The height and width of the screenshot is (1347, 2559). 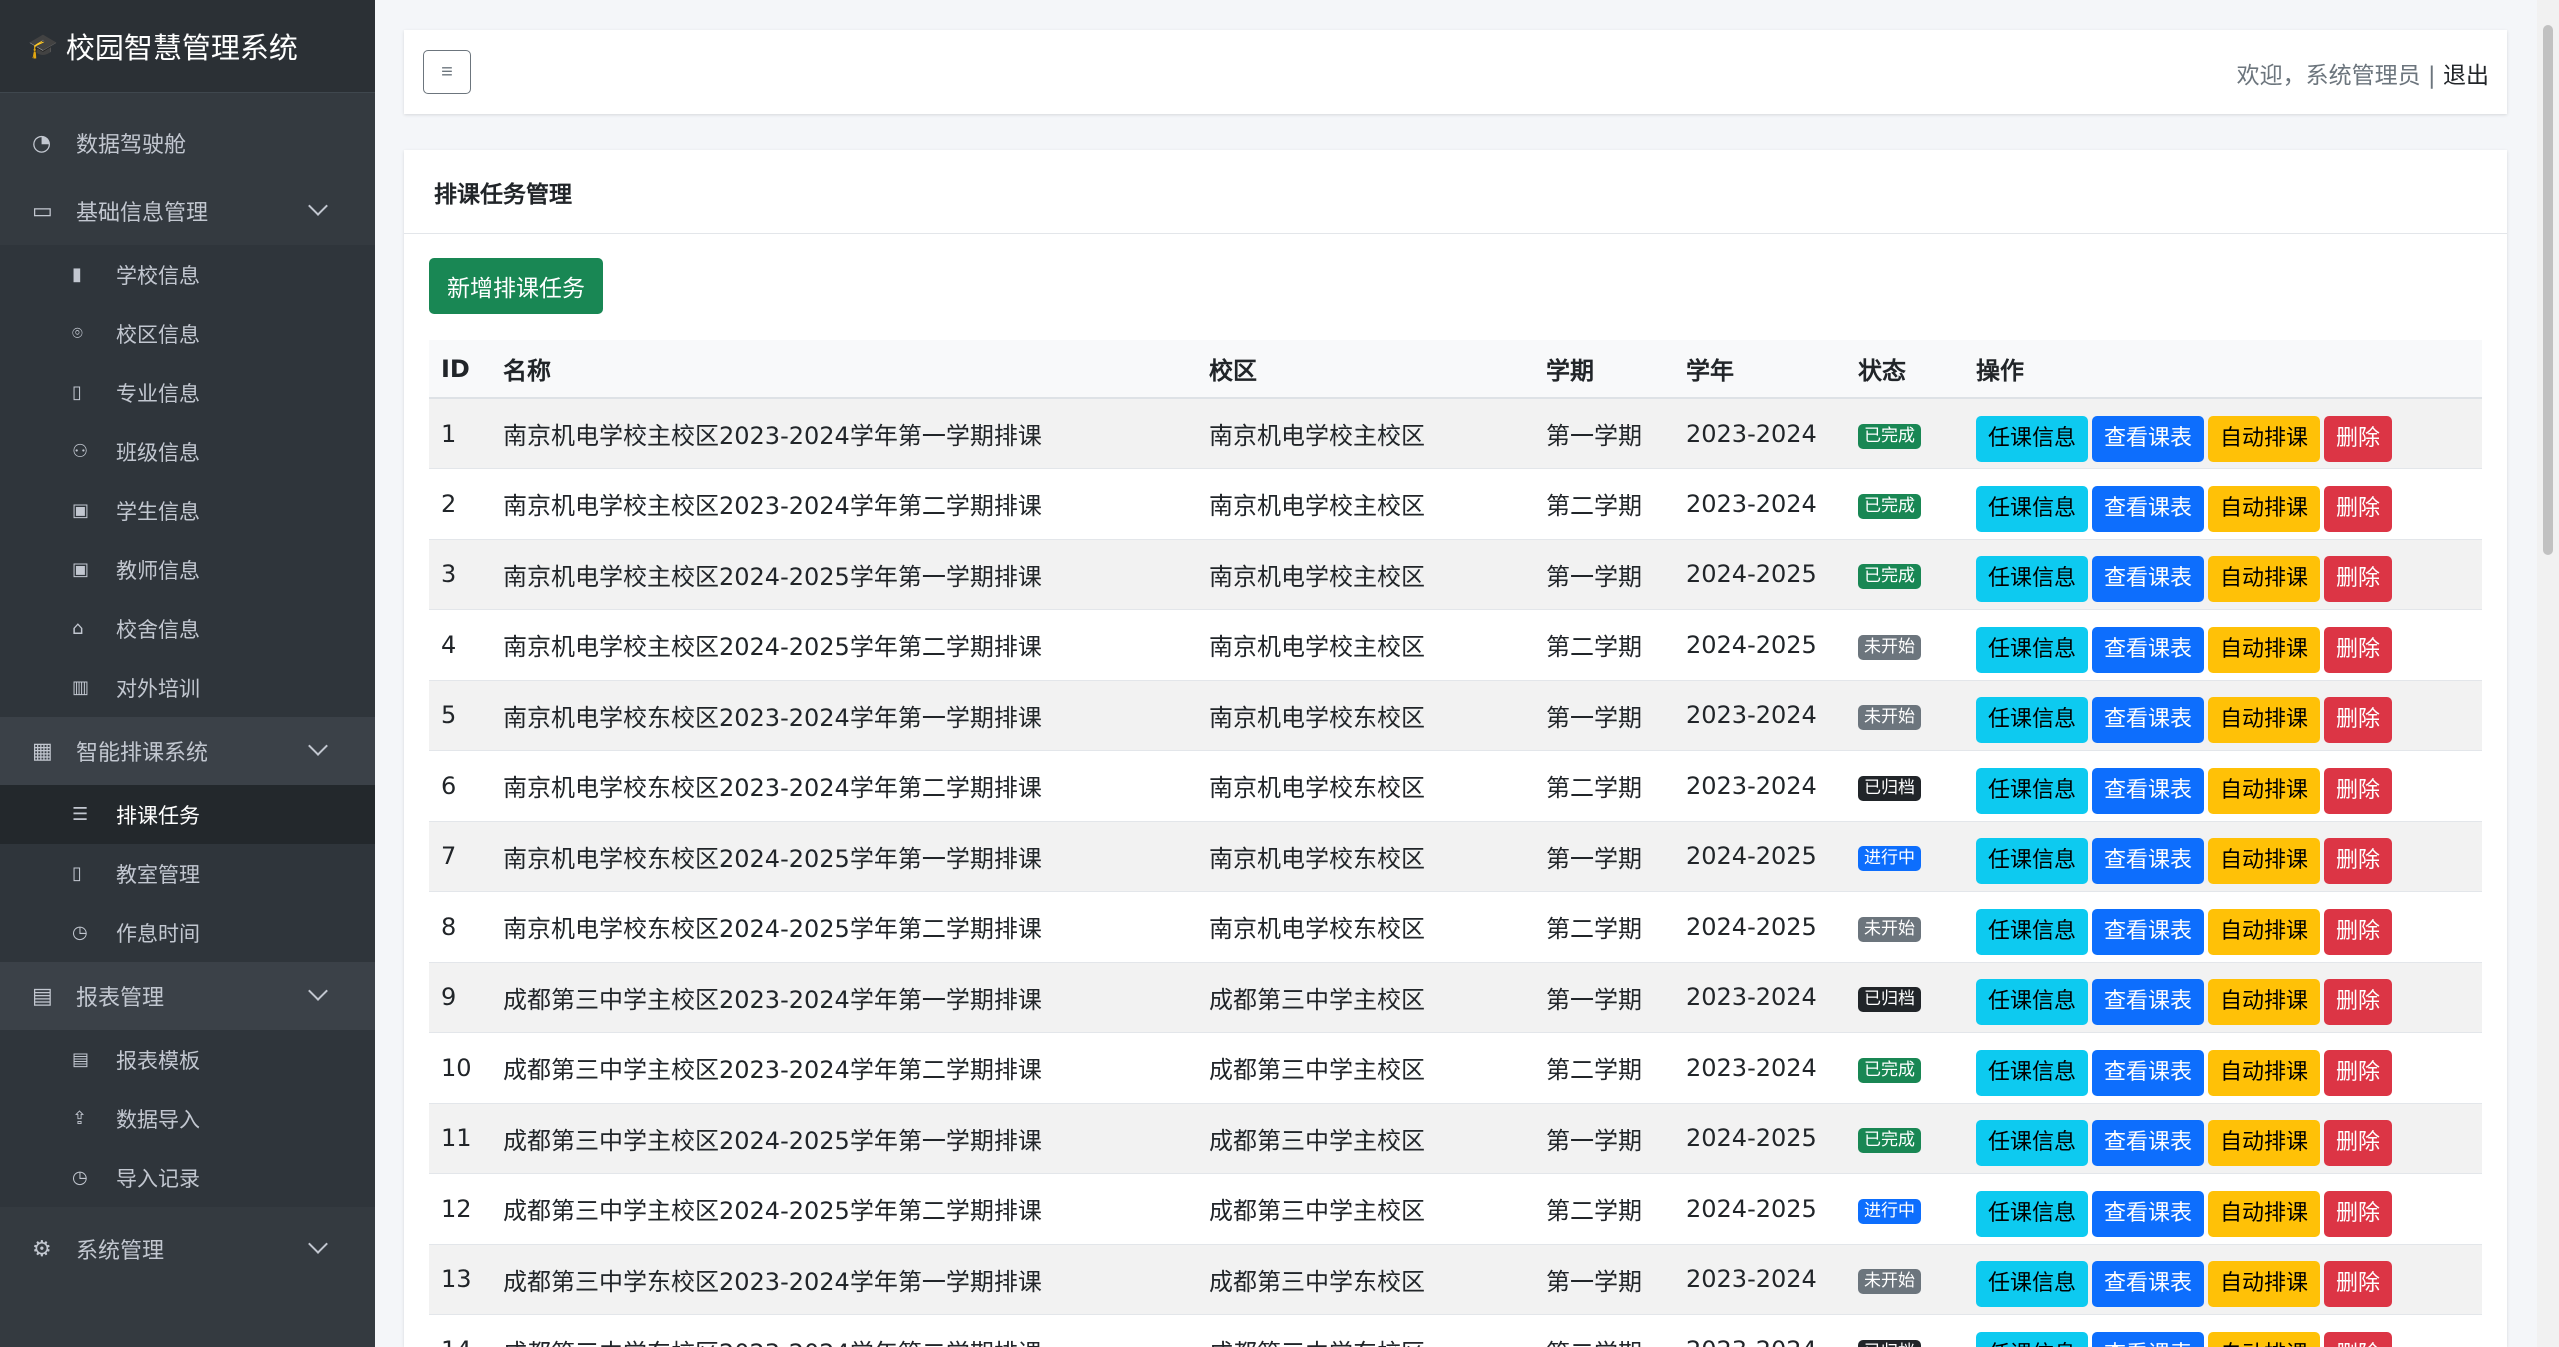 I want to click on cell-name: 成都第三中学东校区2023-2024学年第二学期排课, so click(x=844, y=1330).